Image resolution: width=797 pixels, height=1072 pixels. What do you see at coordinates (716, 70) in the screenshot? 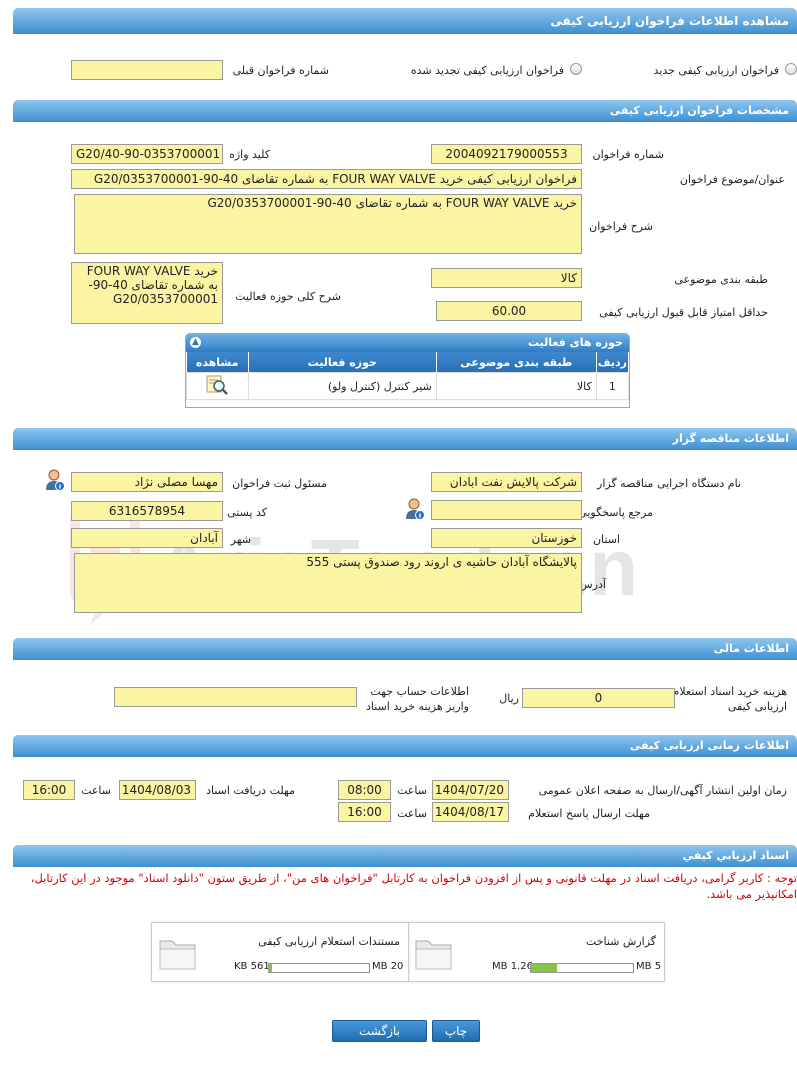
I see `radio-new-call-label: فراخوان ارزیابی کیفی جدید` at bounding box center [716, 70].